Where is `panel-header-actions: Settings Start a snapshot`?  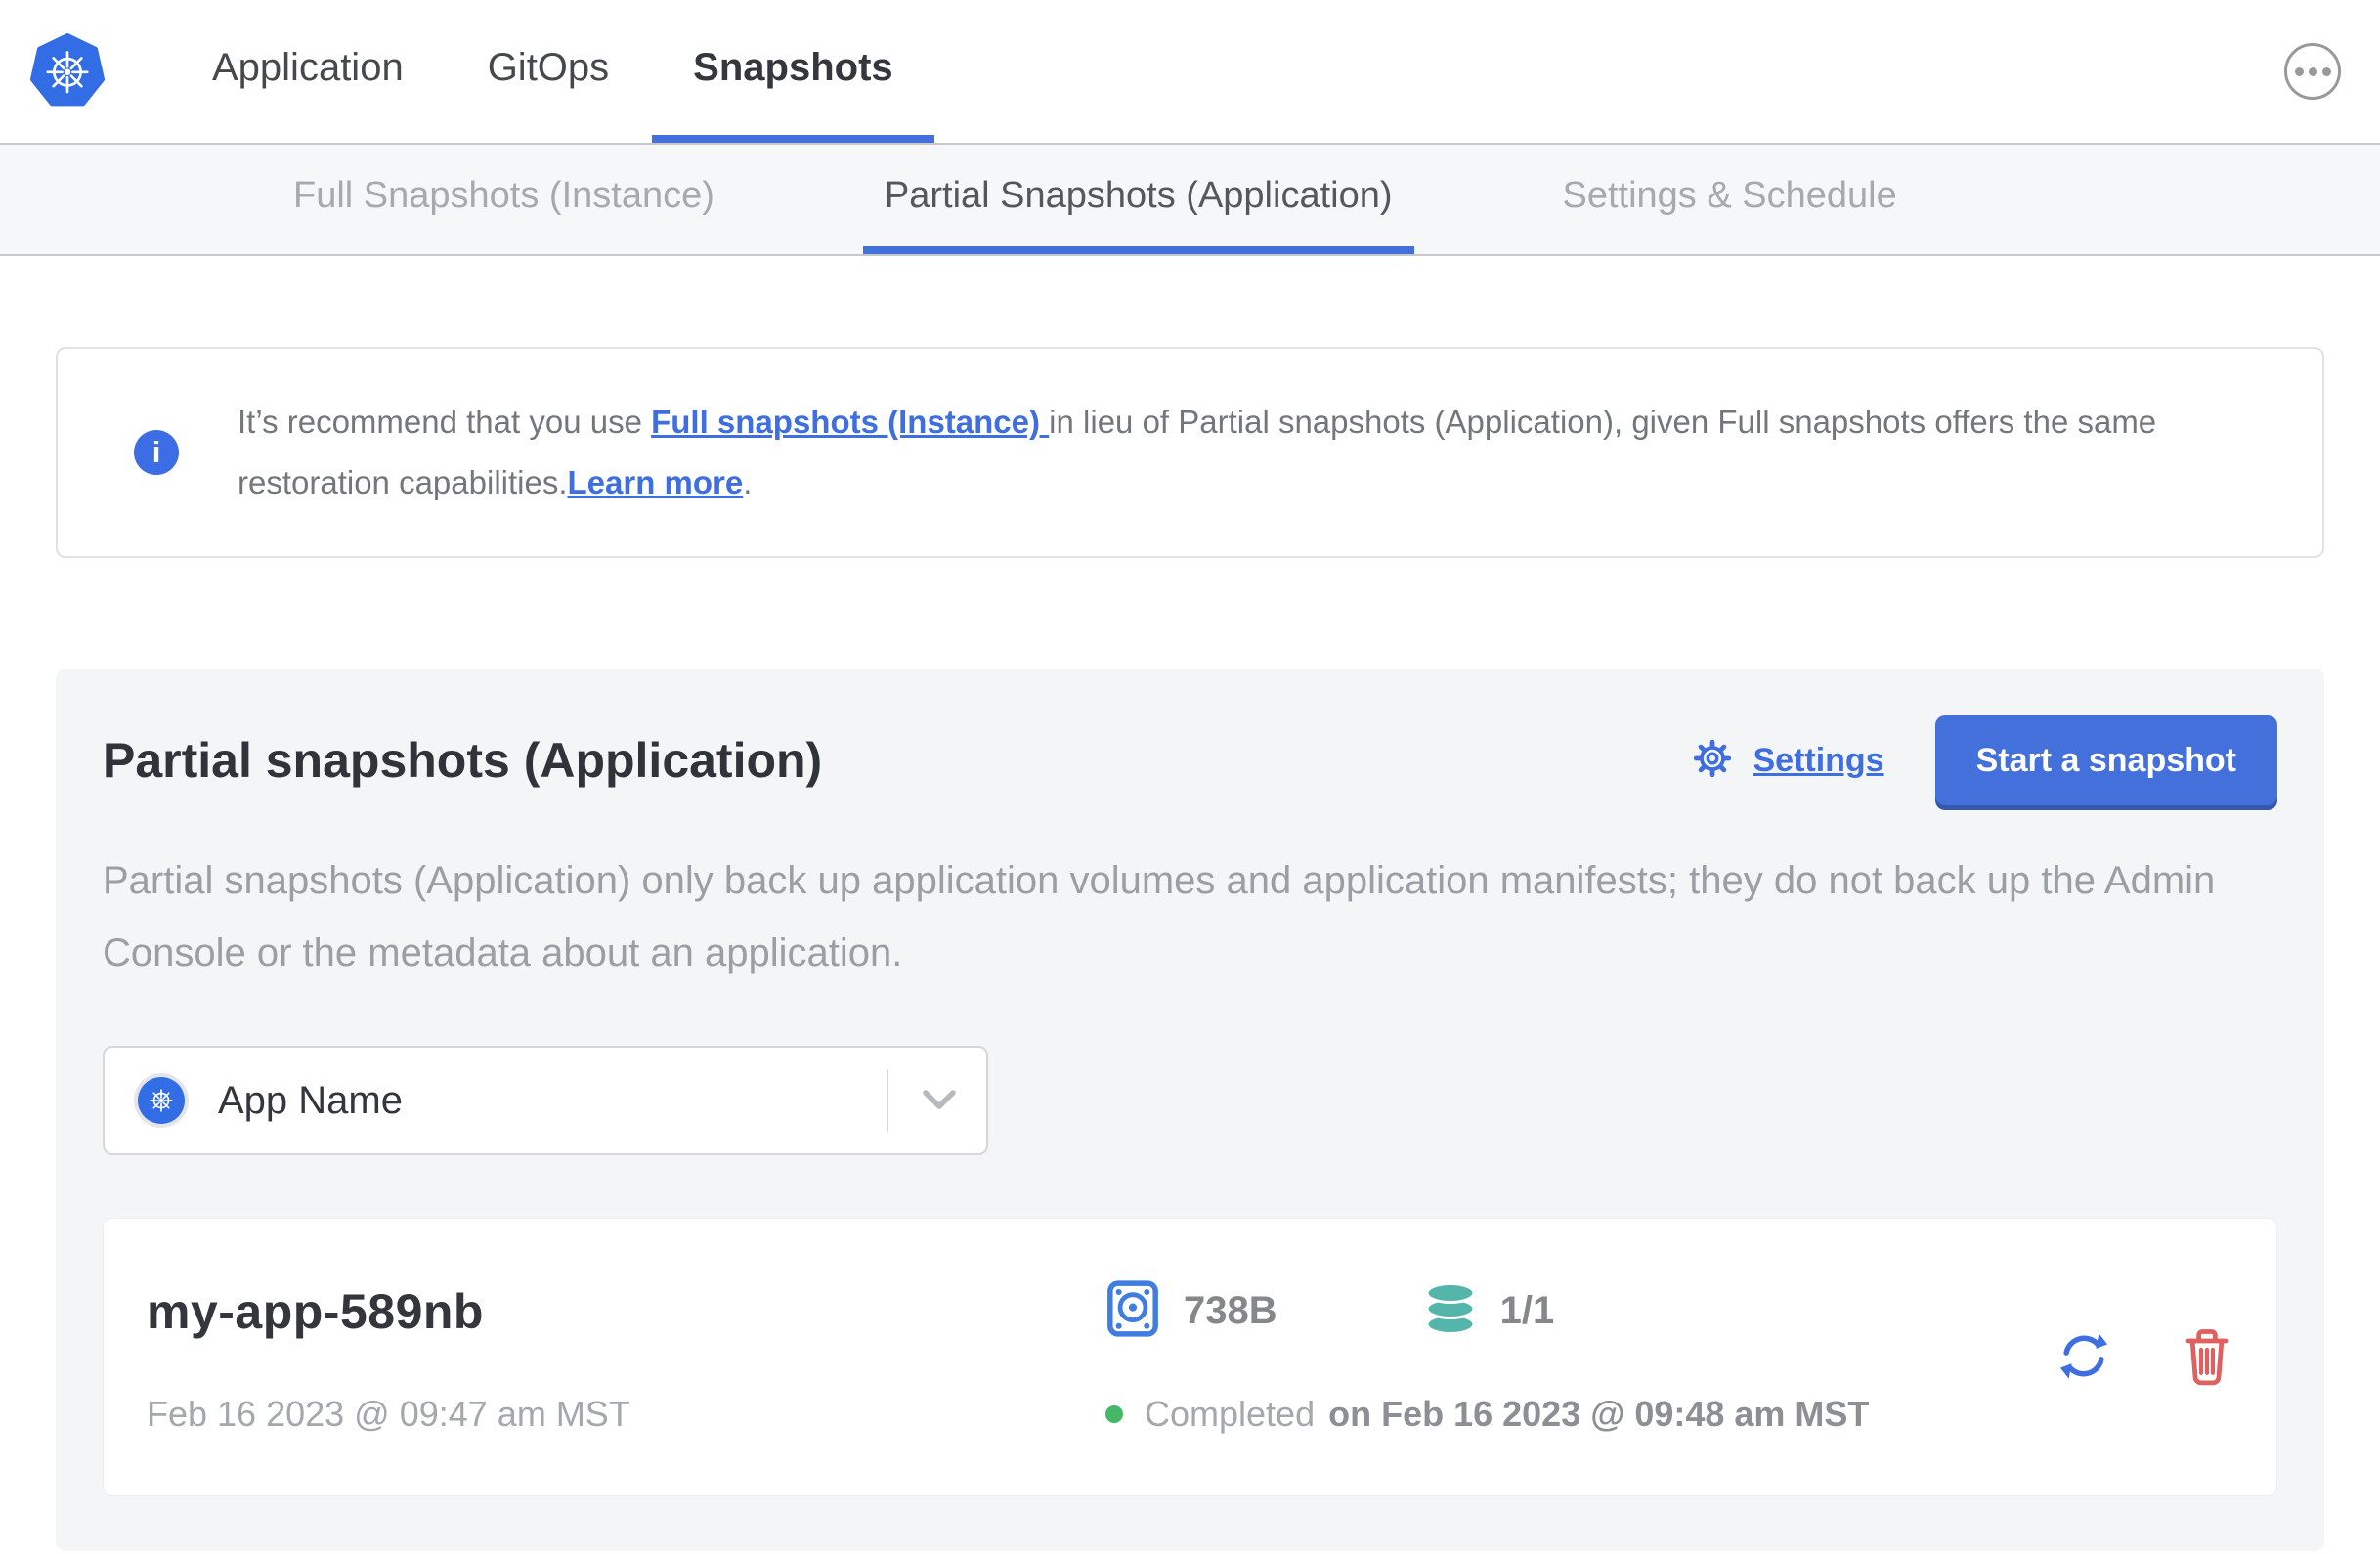
panel-header-actions: Settings Start a snapshot is located at coordinates (1983, 760).